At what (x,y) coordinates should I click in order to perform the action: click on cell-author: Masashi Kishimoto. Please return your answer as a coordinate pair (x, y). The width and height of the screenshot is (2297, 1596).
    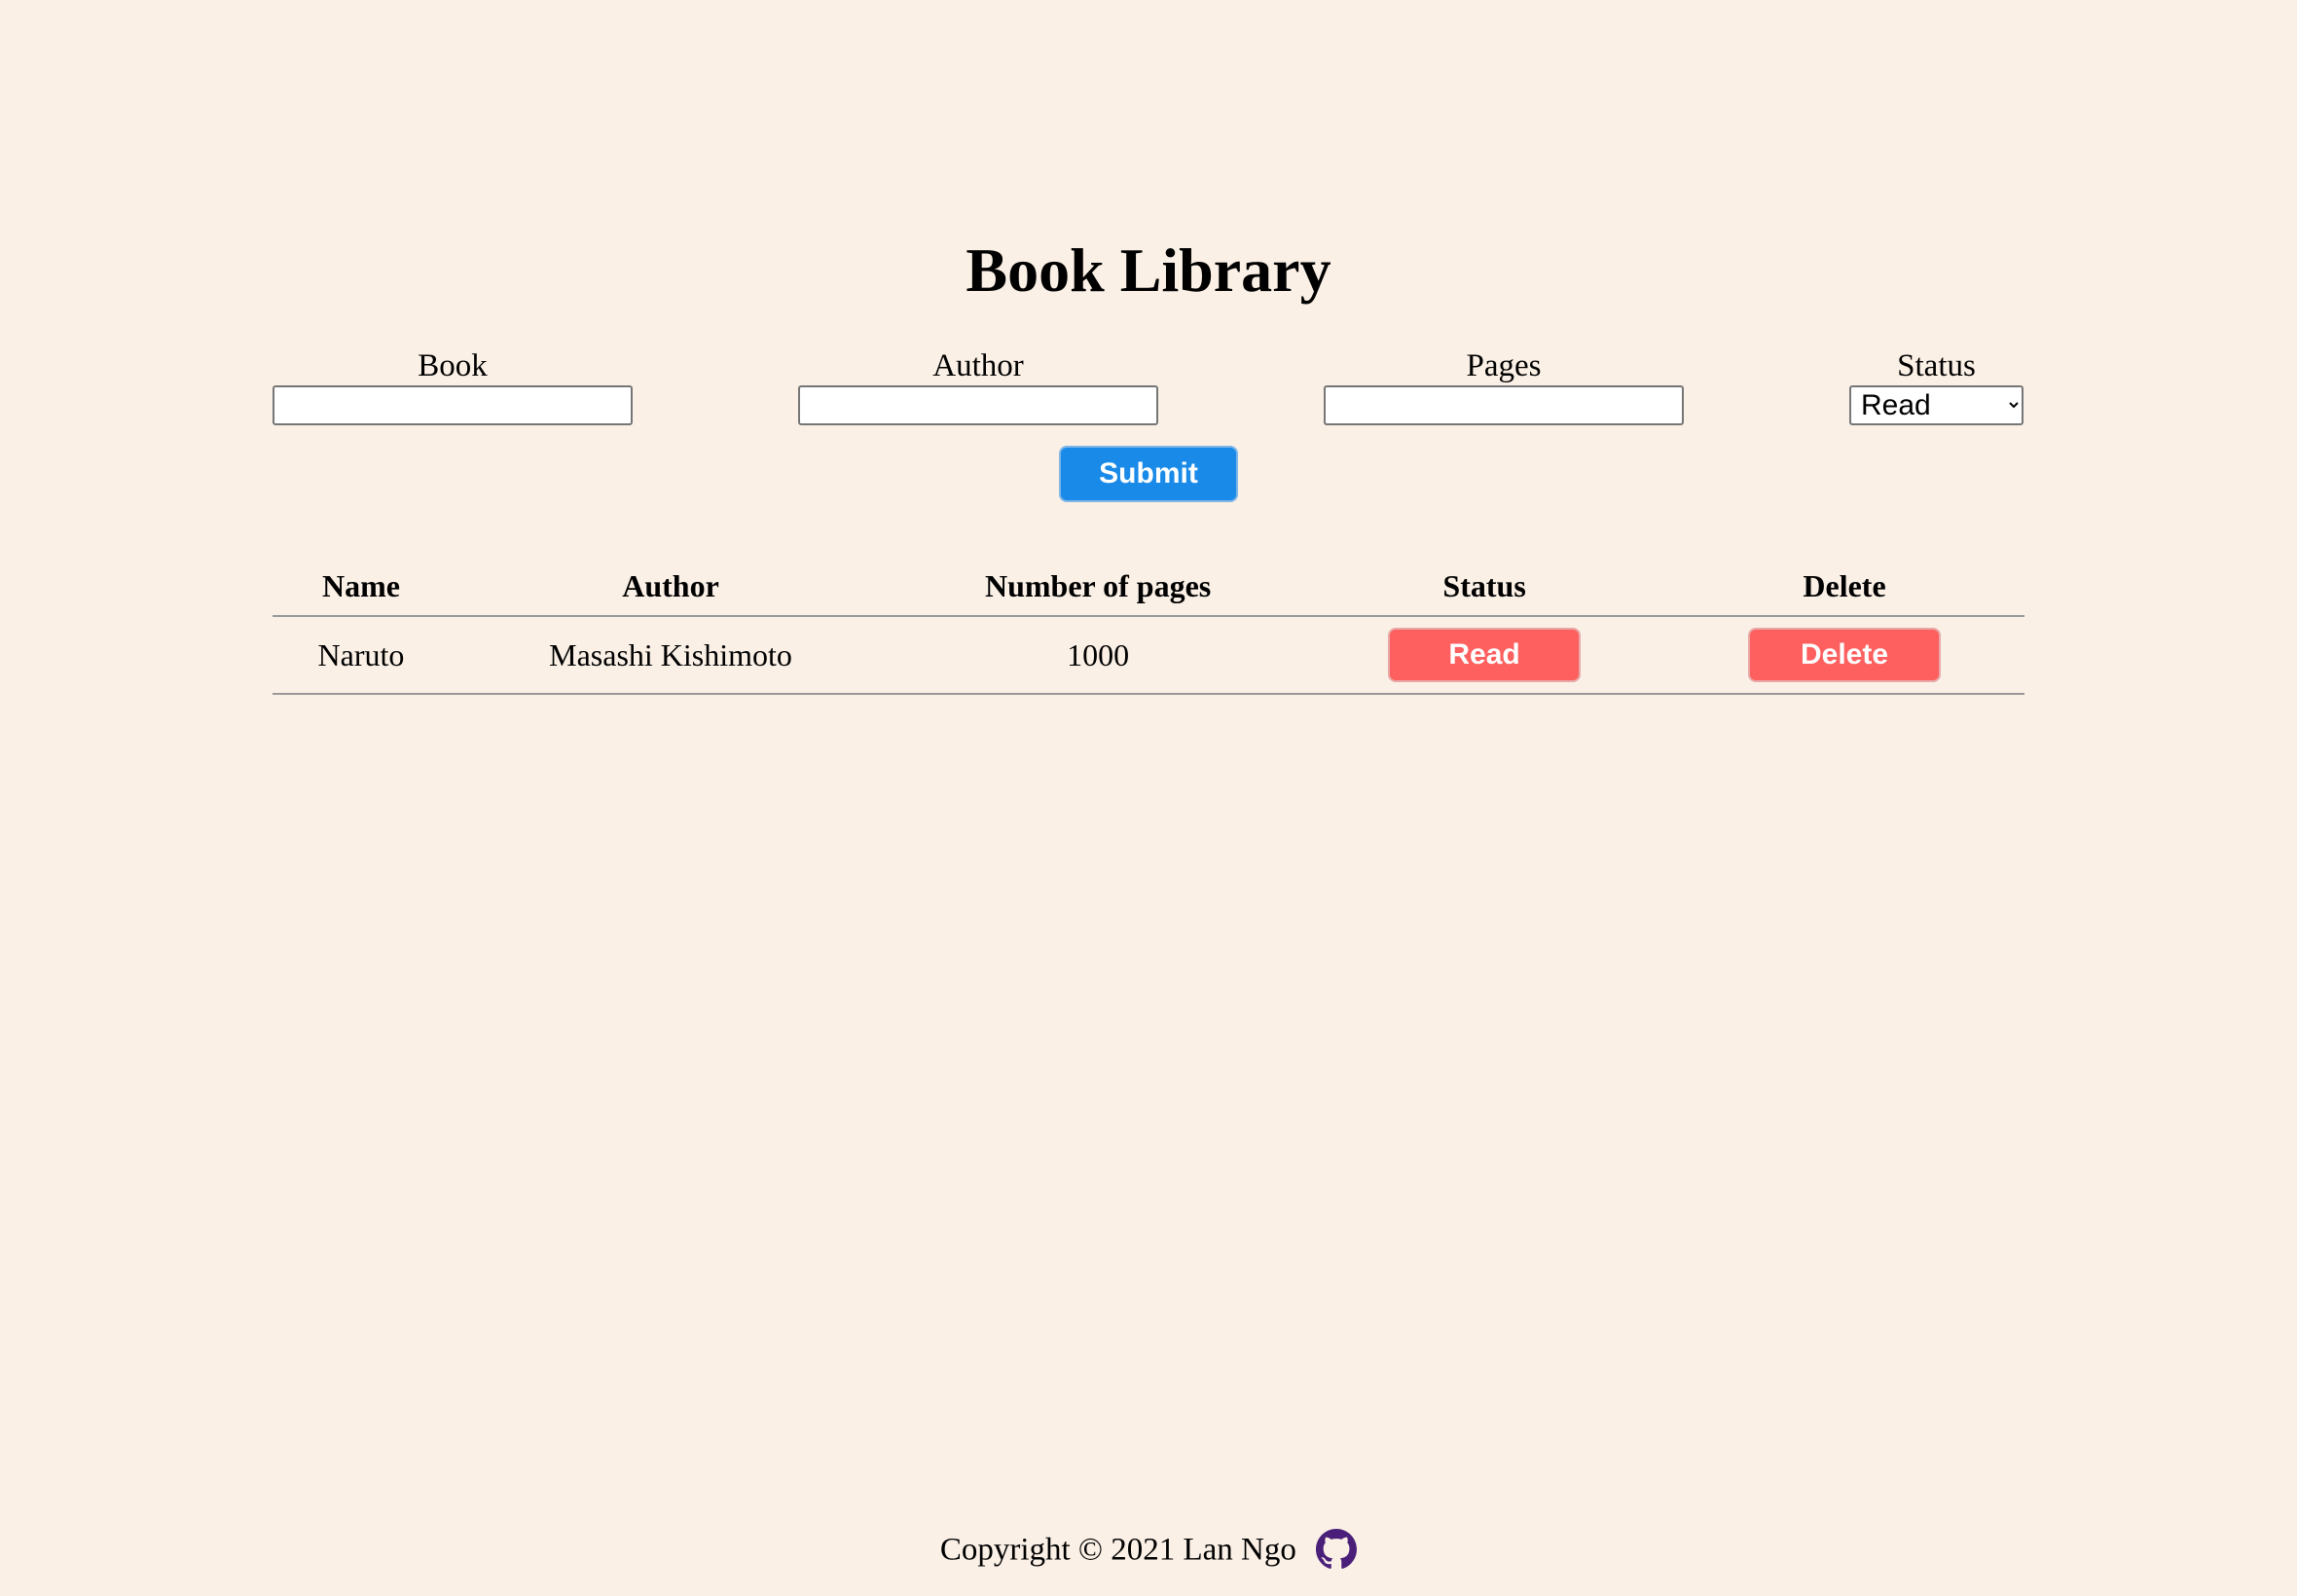
    Looking at the image, I should click on (671, 655).